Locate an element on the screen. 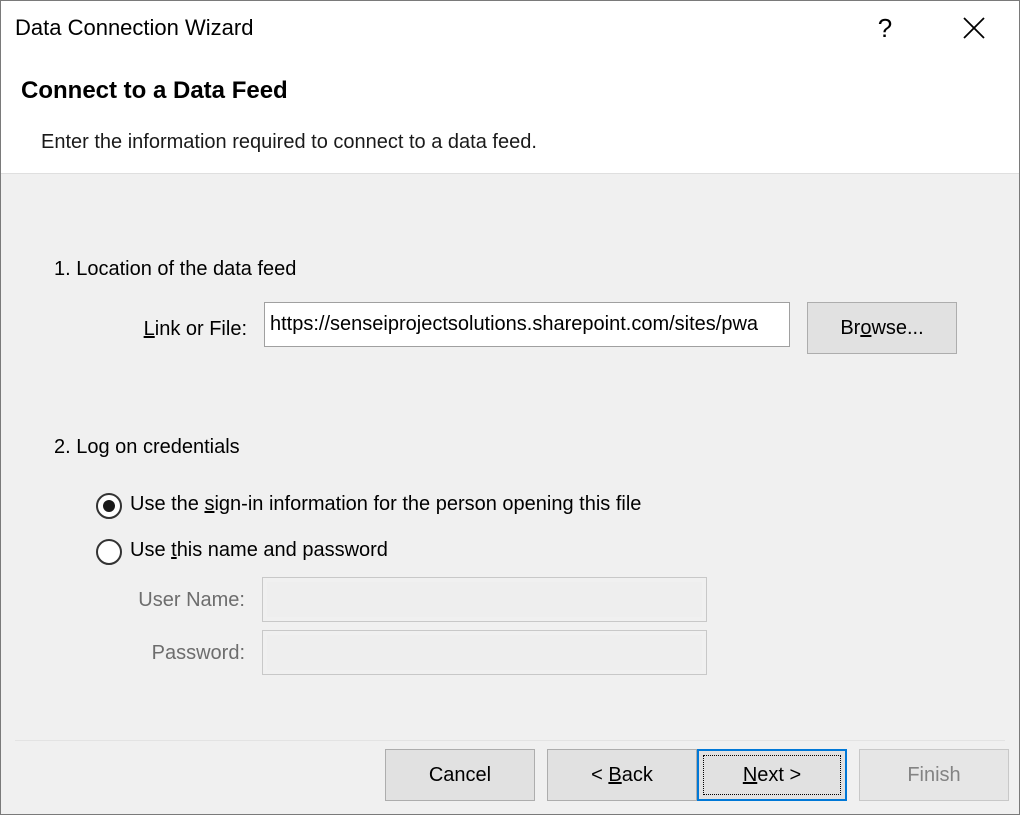 The image size is (1020, 815). name-password-radio is located at coordinates (109, 552).